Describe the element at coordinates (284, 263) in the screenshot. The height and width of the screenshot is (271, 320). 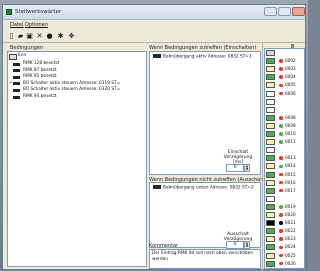
I see `address-row: 0026` at that location.